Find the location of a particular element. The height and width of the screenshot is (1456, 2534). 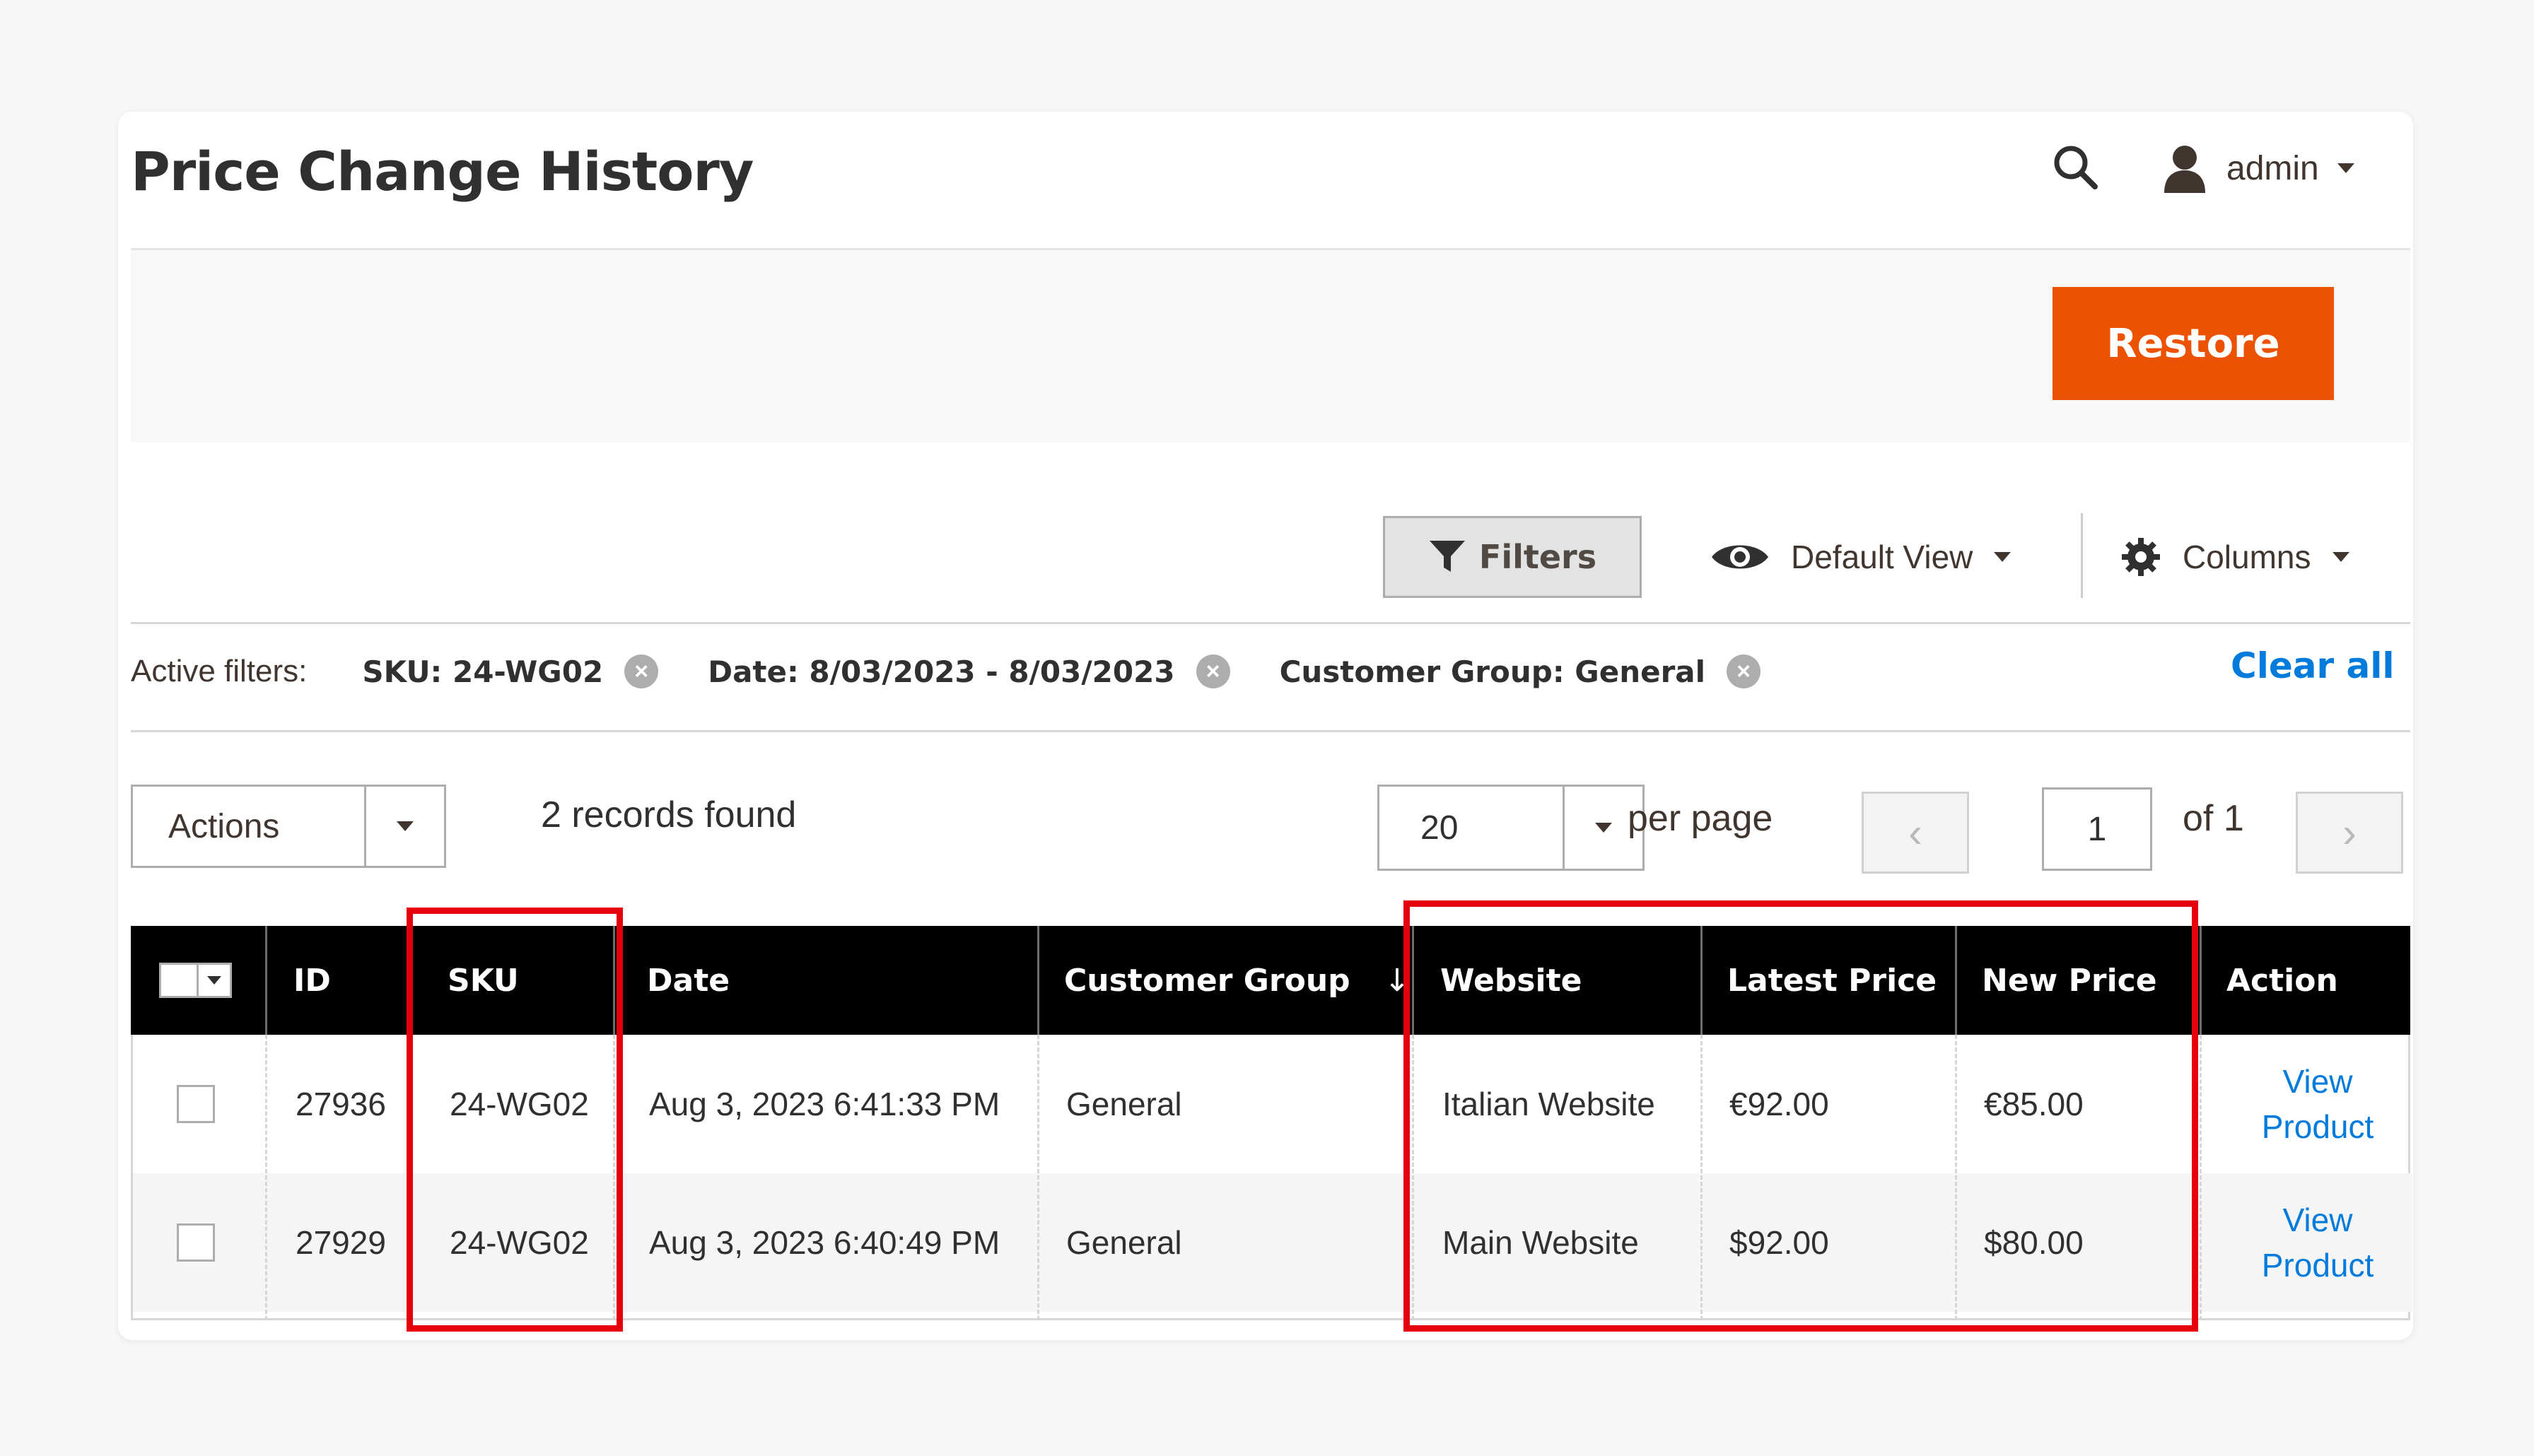

filter-chip-label: Date: 8/03/2023 - 8/03/2023 is located at coordinates (941, 671).